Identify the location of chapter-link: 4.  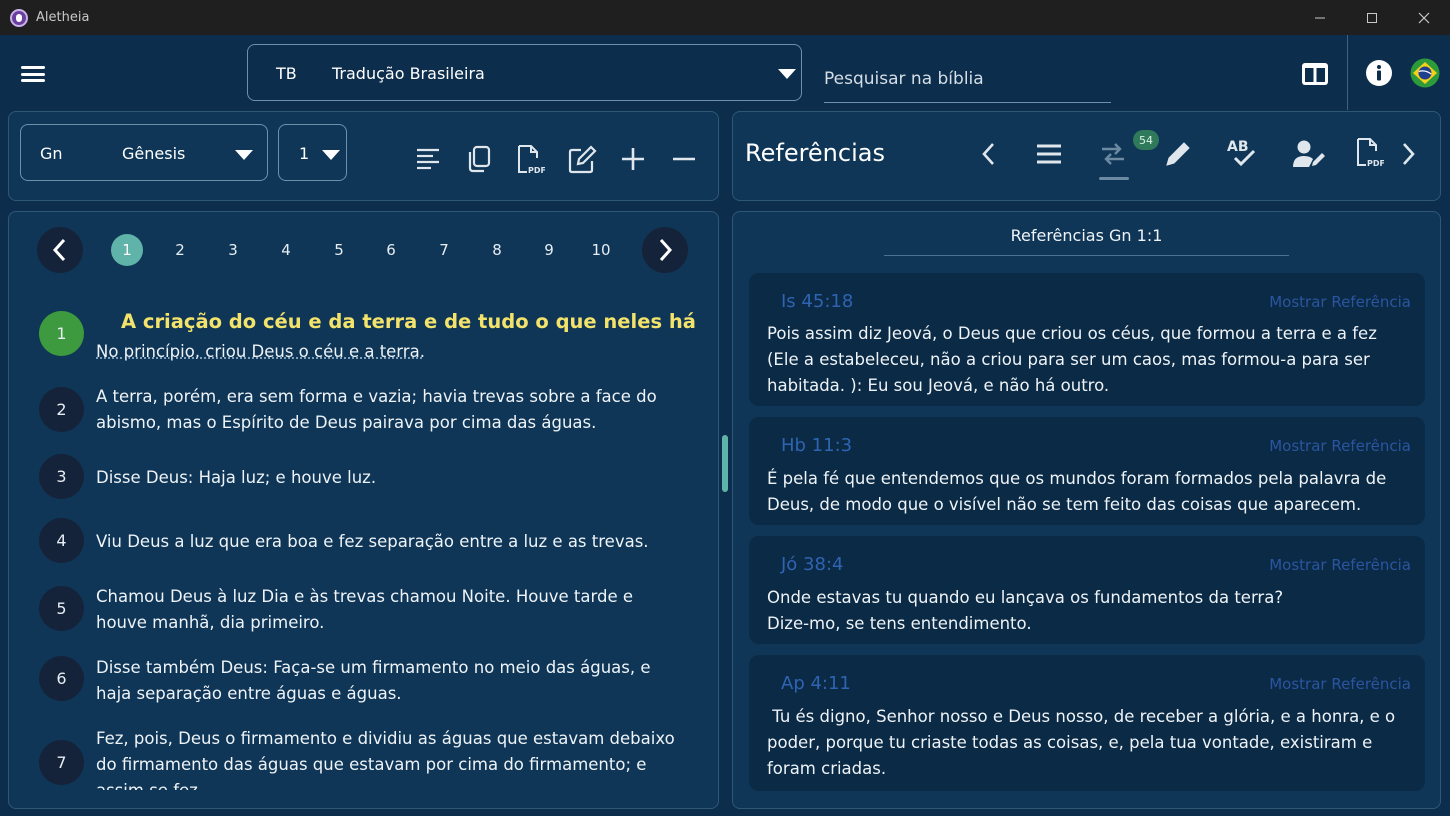
(286, 250).